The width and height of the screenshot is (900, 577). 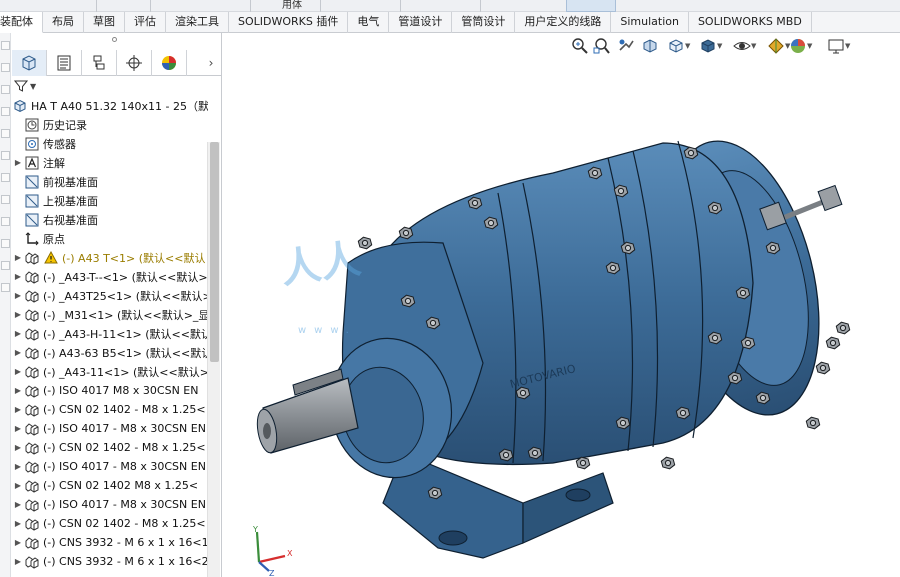 What do you see at coordinates (110, 238) in the screenshot?
I see `tree-item: 原点` at bounding box center [110, 238].